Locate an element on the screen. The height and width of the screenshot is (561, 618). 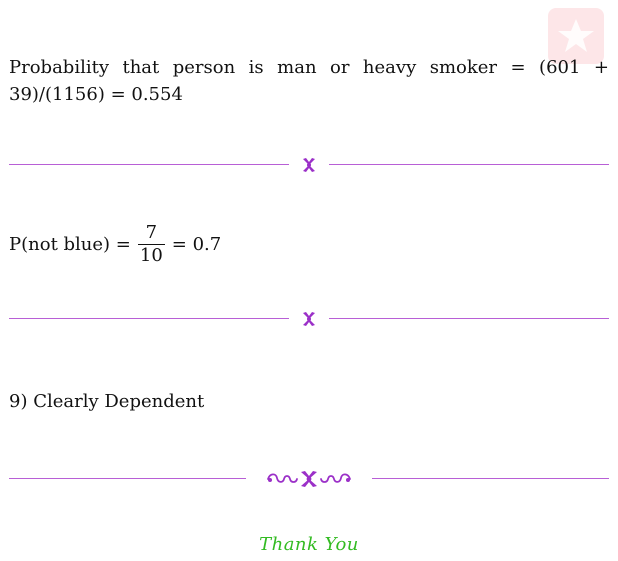
flourish-ornament-icon is located at coordinates (309, 479).